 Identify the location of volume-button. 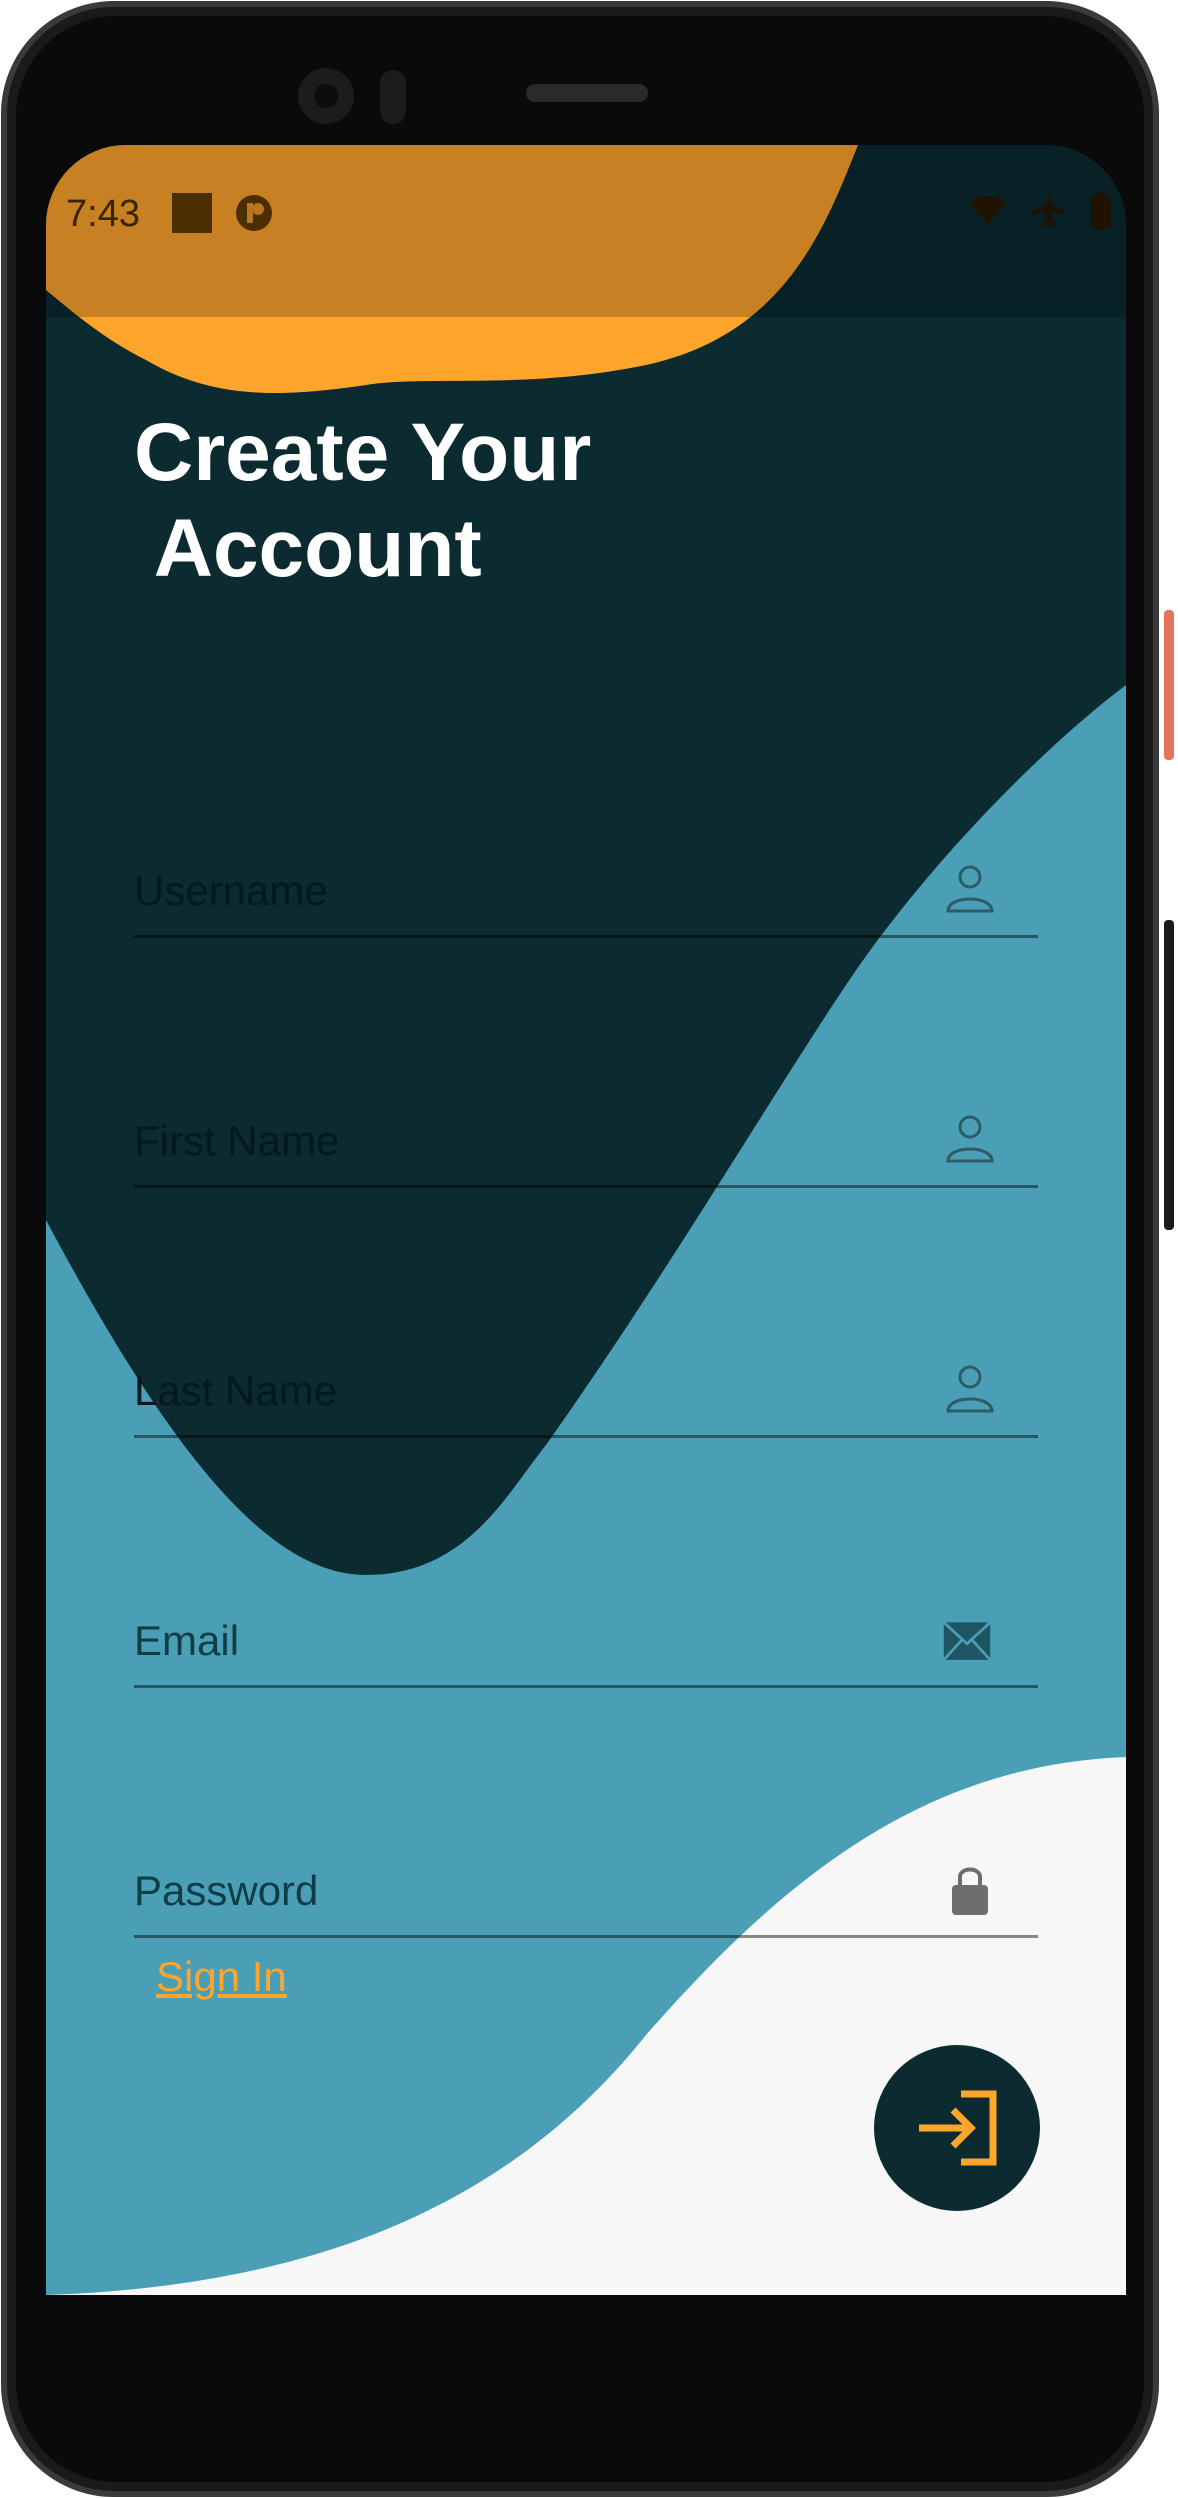
(1169, 1075).